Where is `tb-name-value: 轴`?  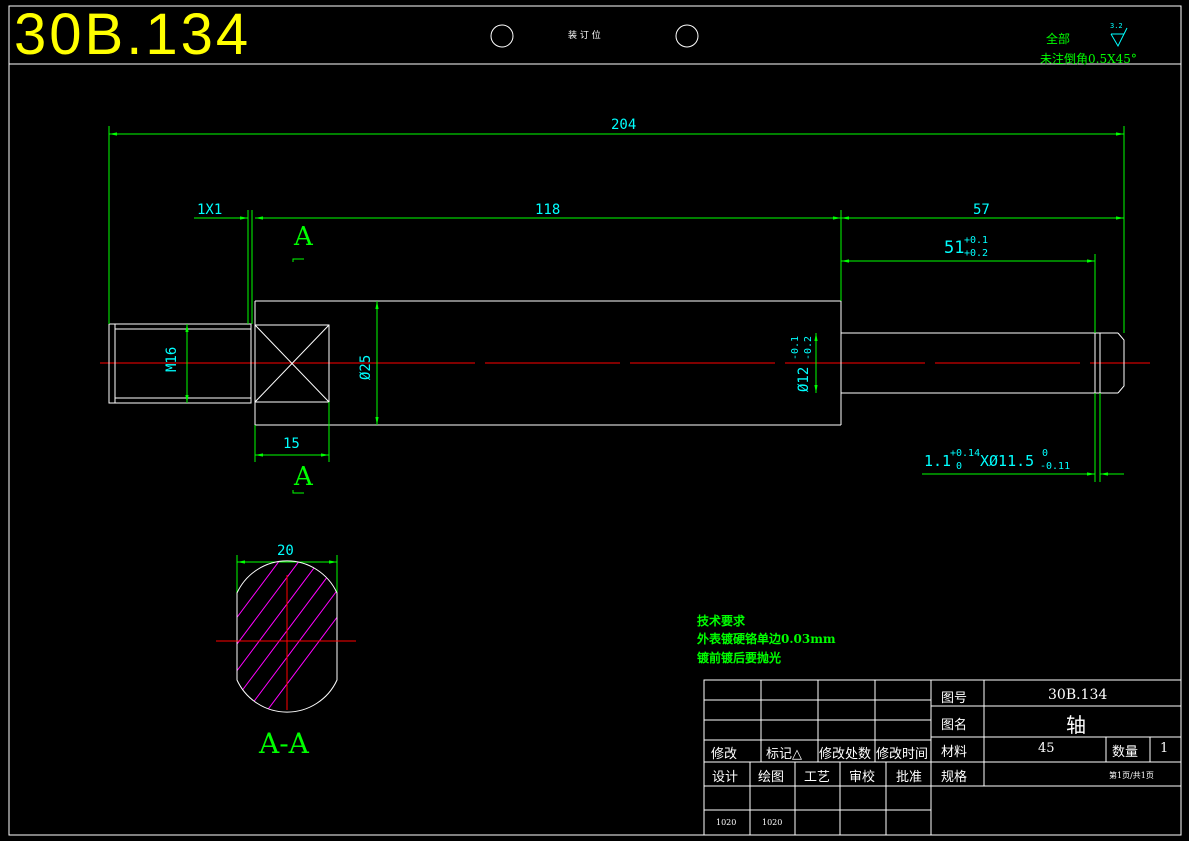 tb-name-value: 轴 is located at coordinates (1076, 725).